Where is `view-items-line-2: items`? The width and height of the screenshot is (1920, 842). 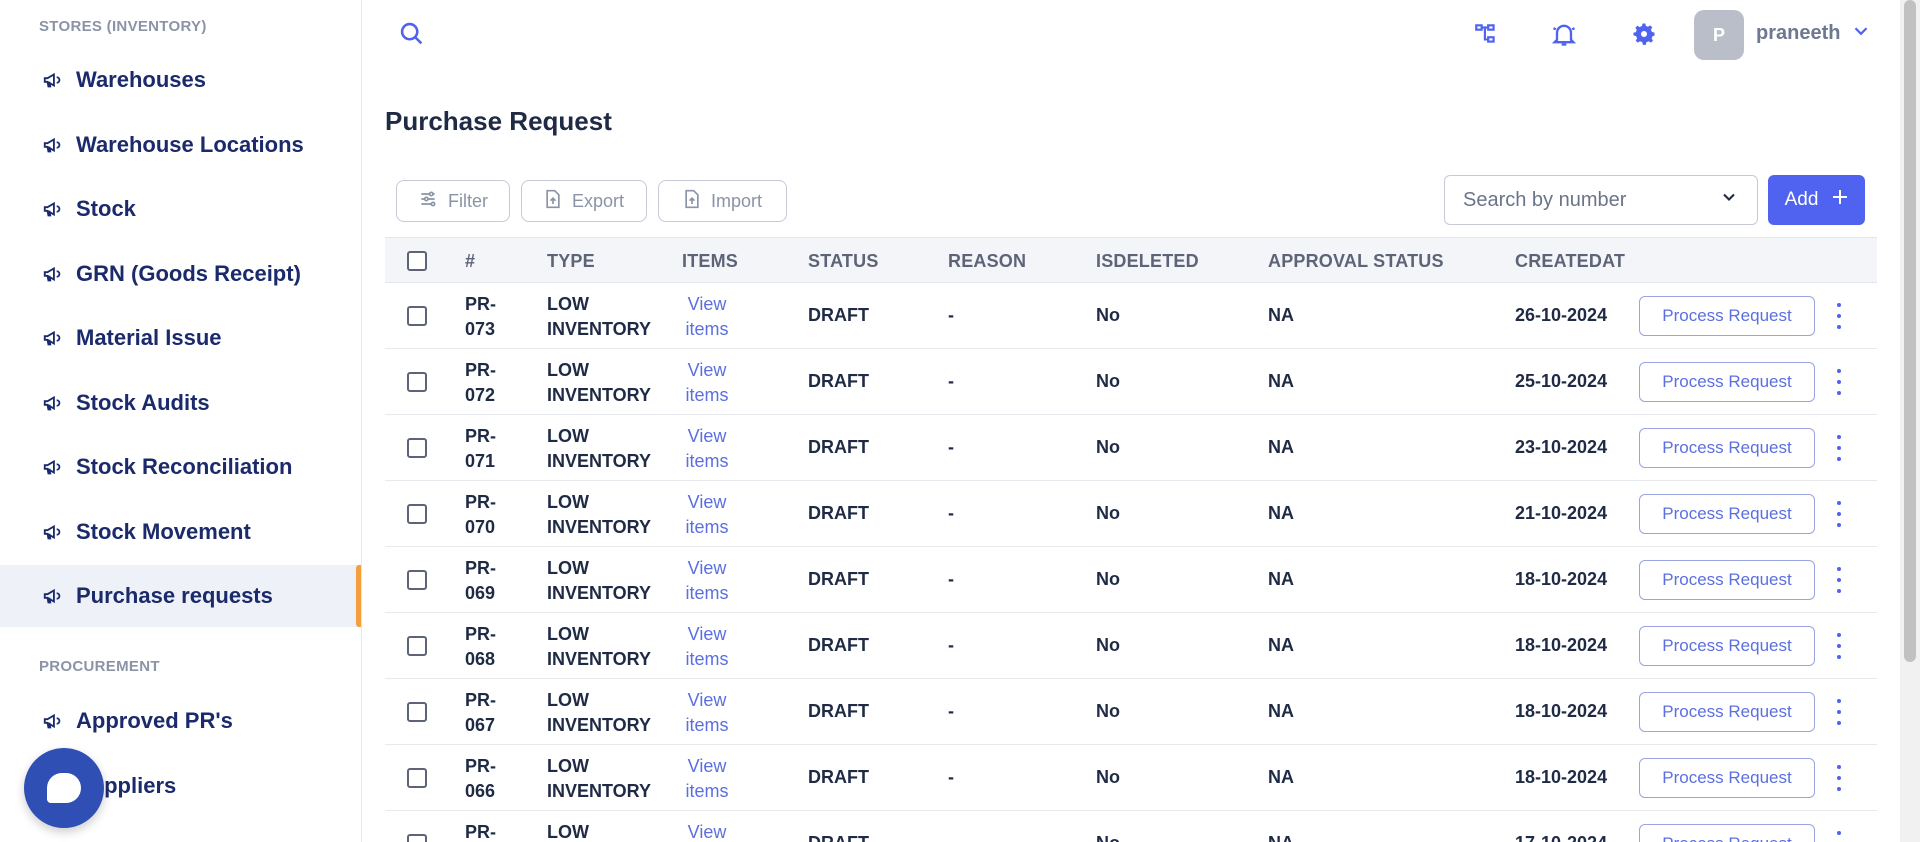 view-items-line-2: items is located at coordinates (707, 329).